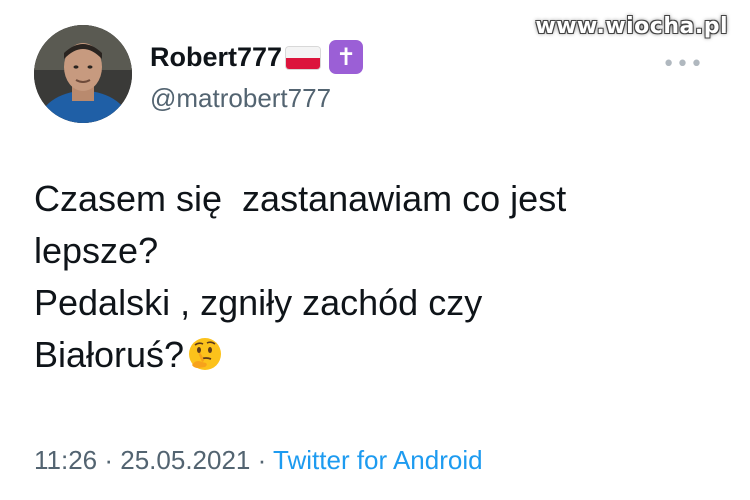 The image size is (750, 500). What do you see at coordinates (258, 302) in the screenshot?
I see `tweet-line: Pedalski , zgniły zachód czy` at bounding box center [258, 302].